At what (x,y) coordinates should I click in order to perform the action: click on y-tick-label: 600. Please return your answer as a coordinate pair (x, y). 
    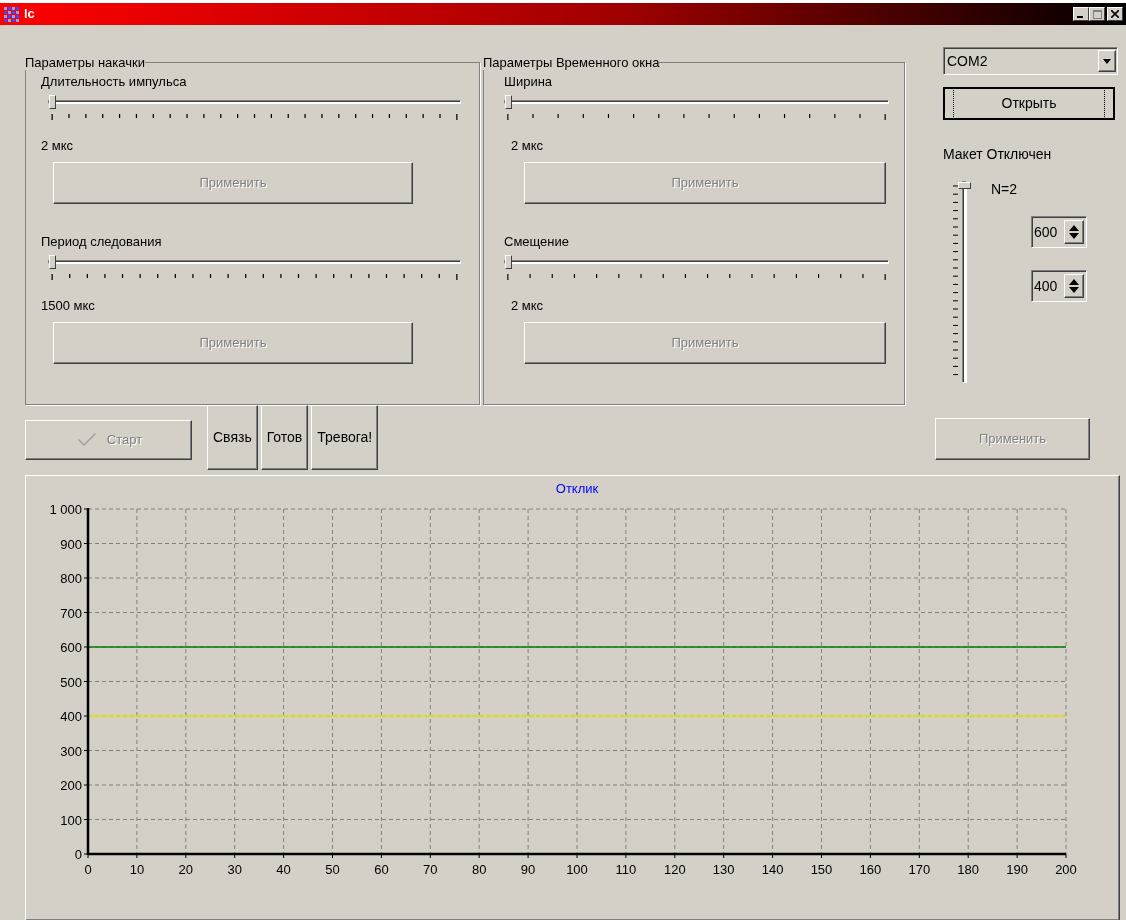
    Looking at the image, I should click on (71, 647).